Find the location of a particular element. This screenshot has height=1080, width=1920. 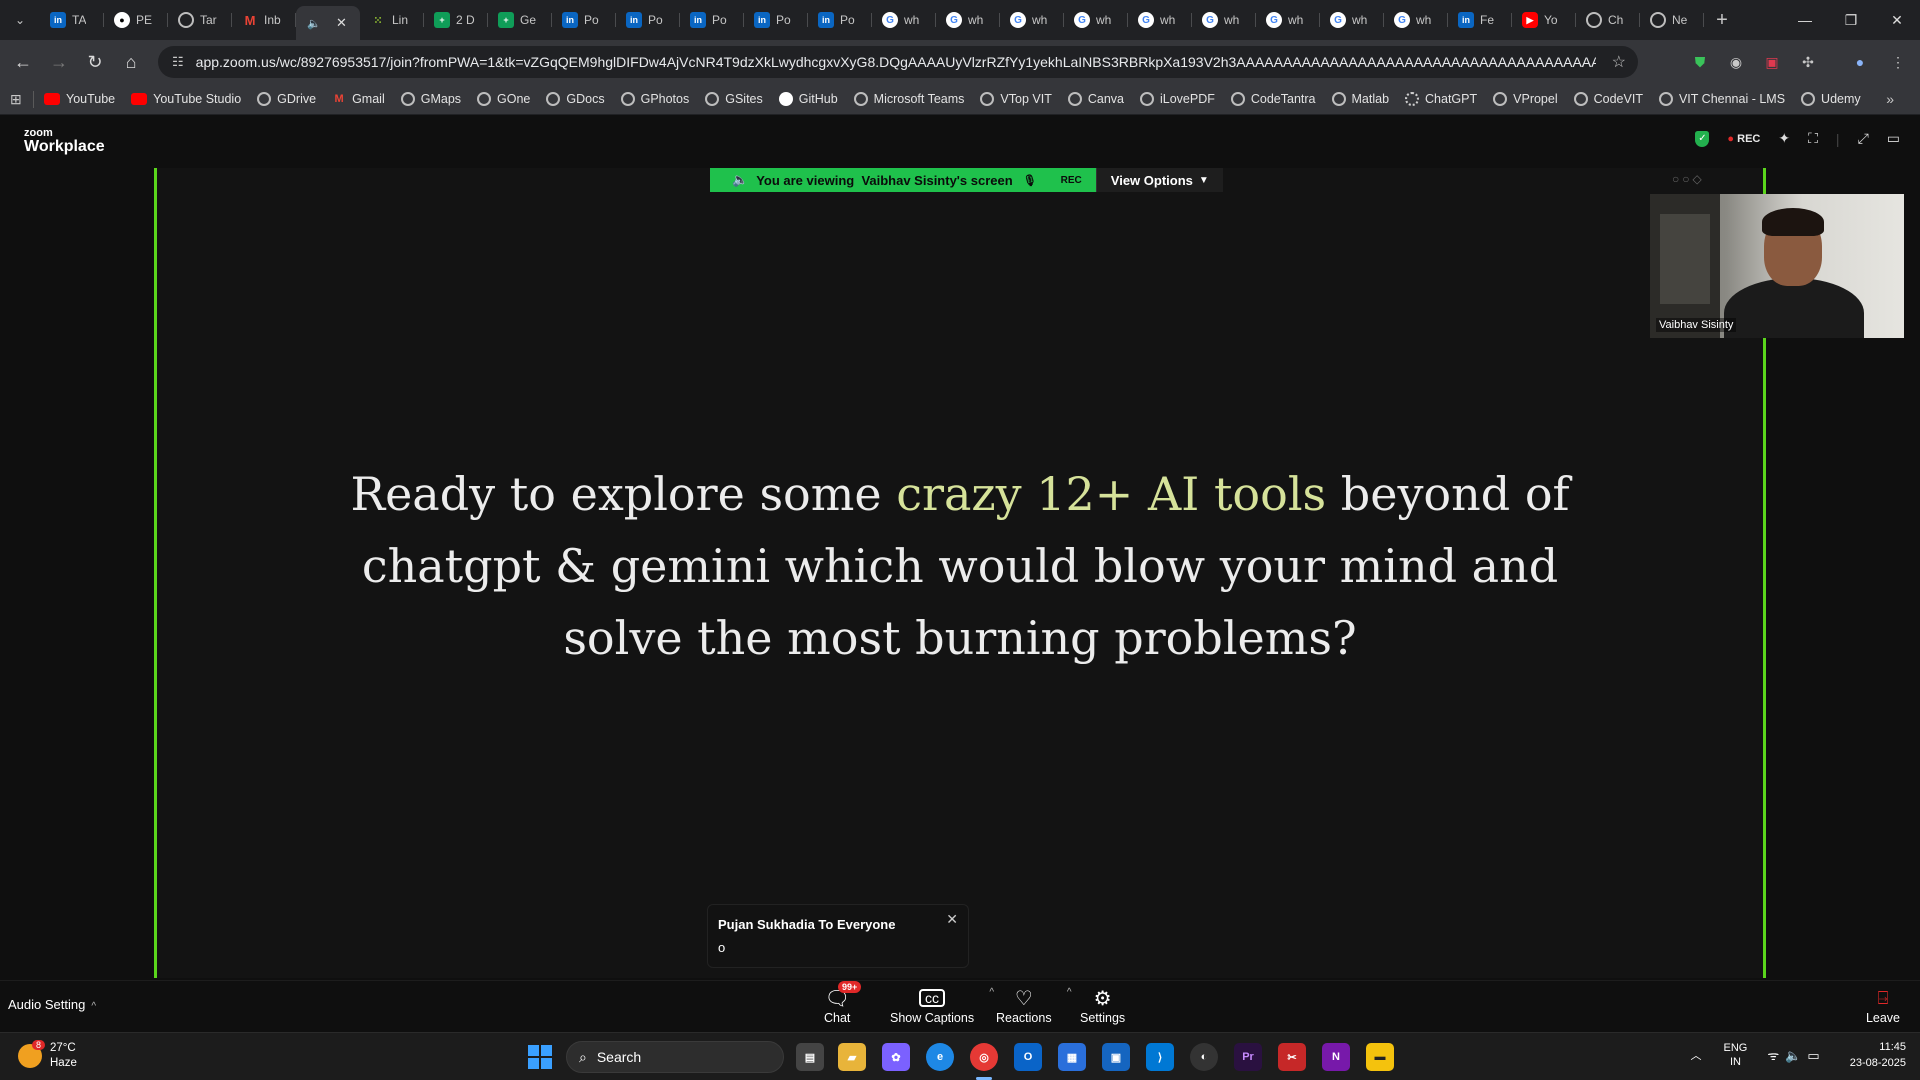

close-window-button: ✕ is located at coordinates (1897, 20).